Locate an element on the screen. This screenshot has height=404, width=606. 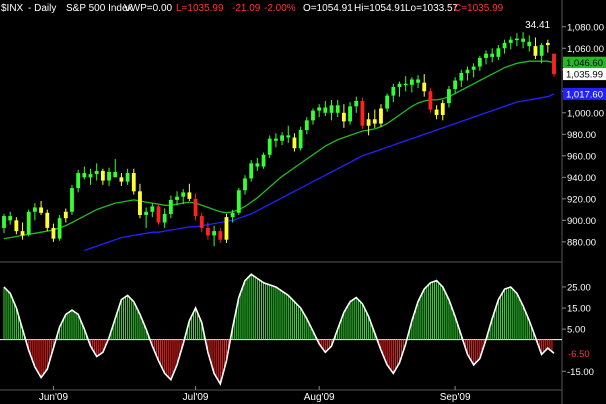
price-tick-label: 880.00 is located at coordinates (581, 242).